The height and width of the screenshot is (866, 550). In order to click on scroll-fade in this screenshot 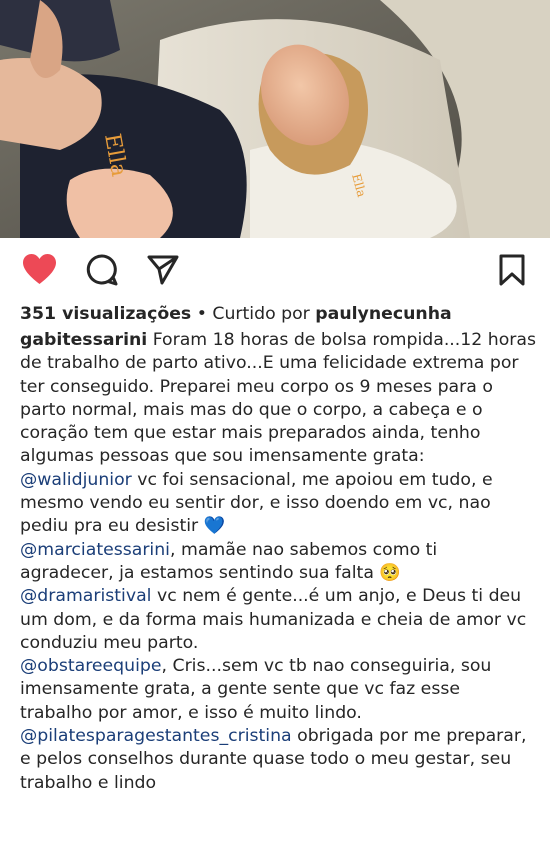, I will do `click(275, 856)`.